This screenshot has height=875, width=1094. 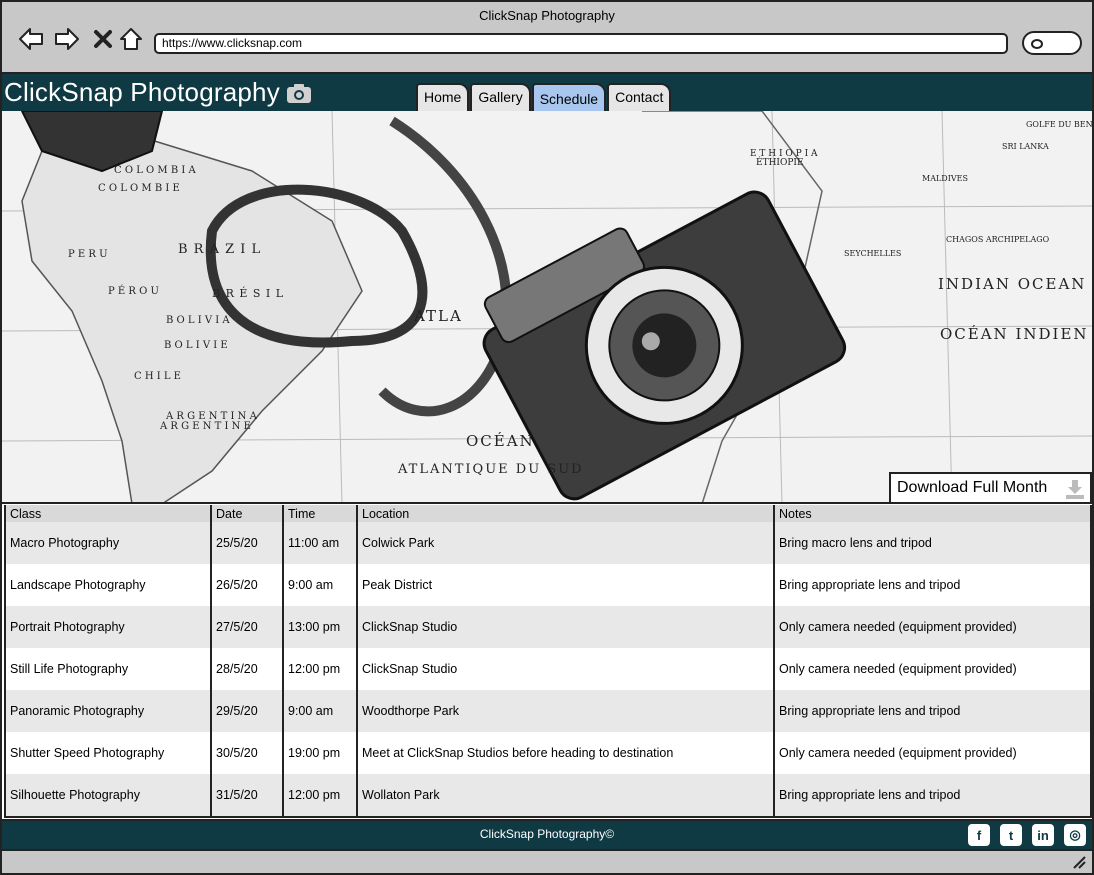 I want to click on cell-class: Still Life Photography, so click(x=109, y=669).